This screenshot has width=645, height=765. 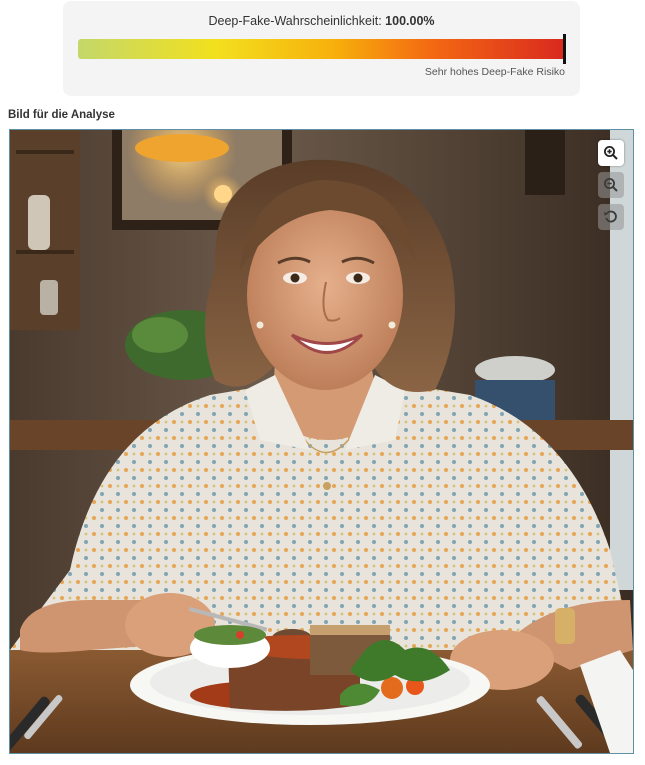 I want to click on zoom-out-icon, so click(x=611, y=185).